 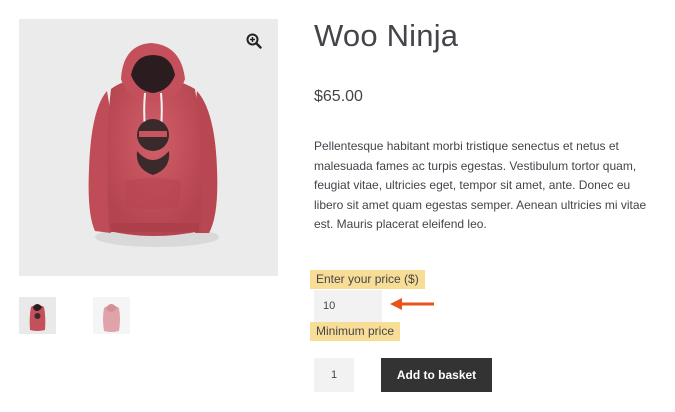 What do you see at coordinates (412, 304) in the screenshot?
I see `arrow-left-icon` at bounding box center [412, 304].